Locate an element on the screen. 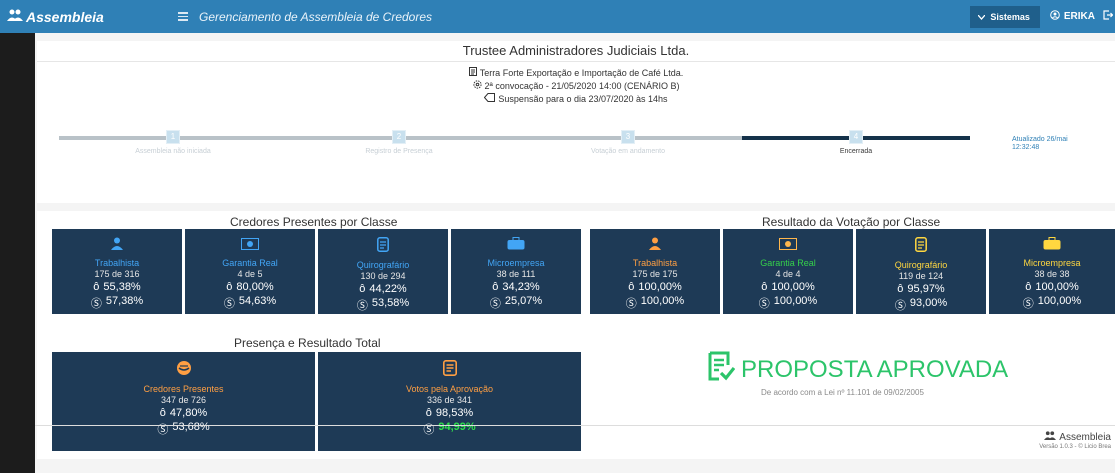  user-menu: ERIKA is located at coordinates (1072, 16).